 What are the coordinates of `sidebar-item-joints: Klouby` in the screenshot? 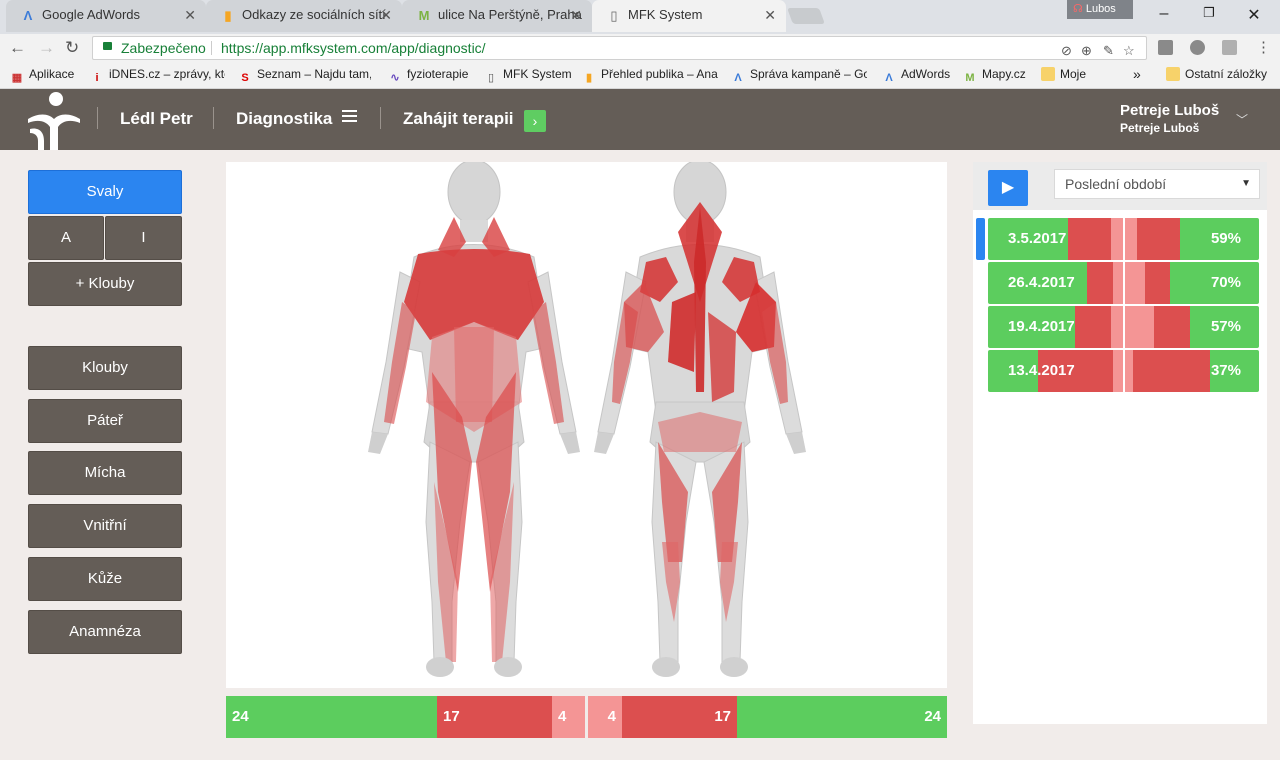 It's located at (105, 368).